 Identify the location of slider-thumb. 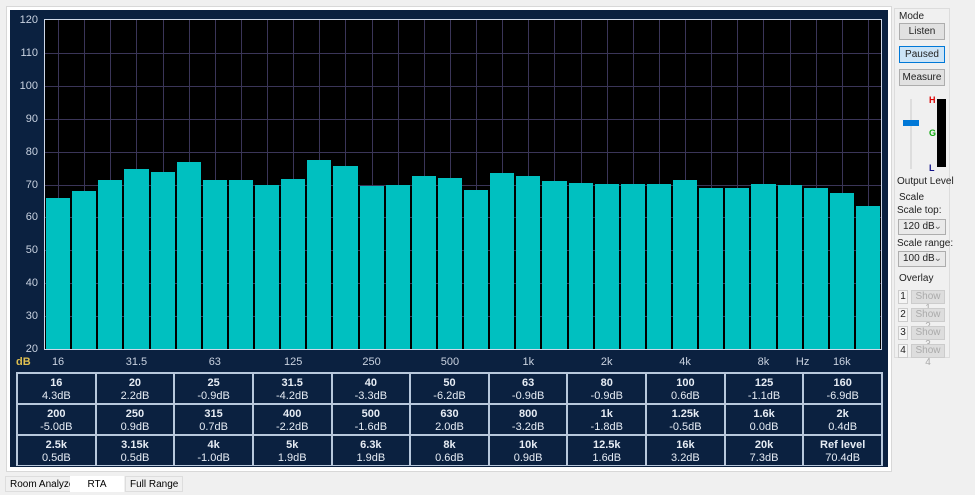
(911, 123).